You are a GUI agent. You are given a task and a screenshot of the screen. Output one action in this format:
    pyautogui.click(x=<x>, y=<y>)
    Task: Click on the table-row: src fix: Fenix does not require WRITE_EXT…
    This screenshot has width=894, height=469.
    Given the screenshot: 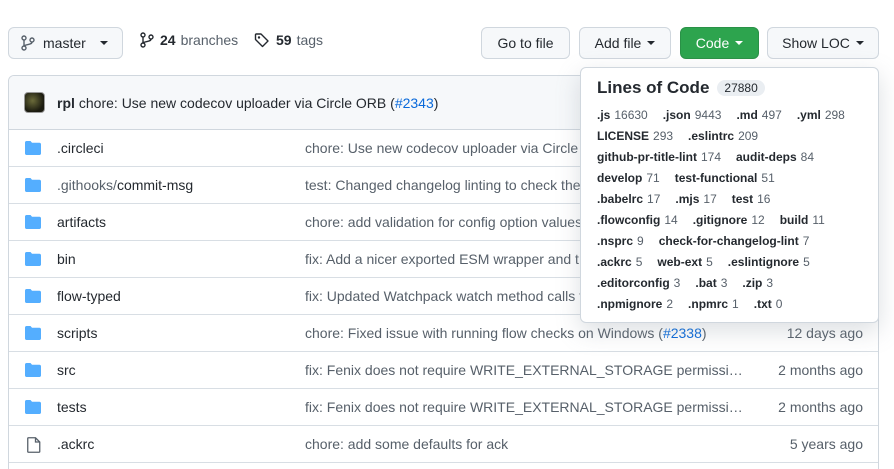 What is the action you would take?
    pyautogui.click(x=443, y=370)
    